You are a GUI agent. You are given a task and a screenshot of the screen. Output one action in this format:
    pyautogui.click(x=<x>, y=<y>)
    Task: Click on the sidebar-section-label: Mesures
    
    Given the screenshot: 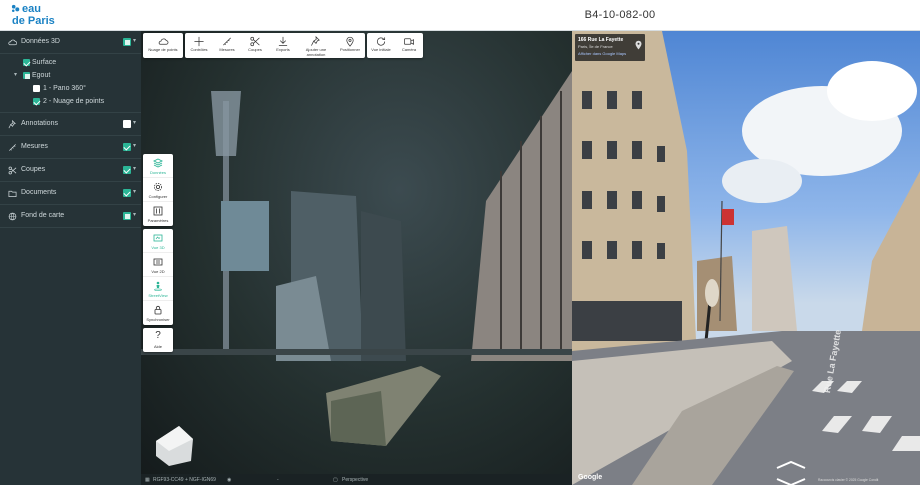 What is the action you would take?
    pyautogui.click(x=34, y=146)
    